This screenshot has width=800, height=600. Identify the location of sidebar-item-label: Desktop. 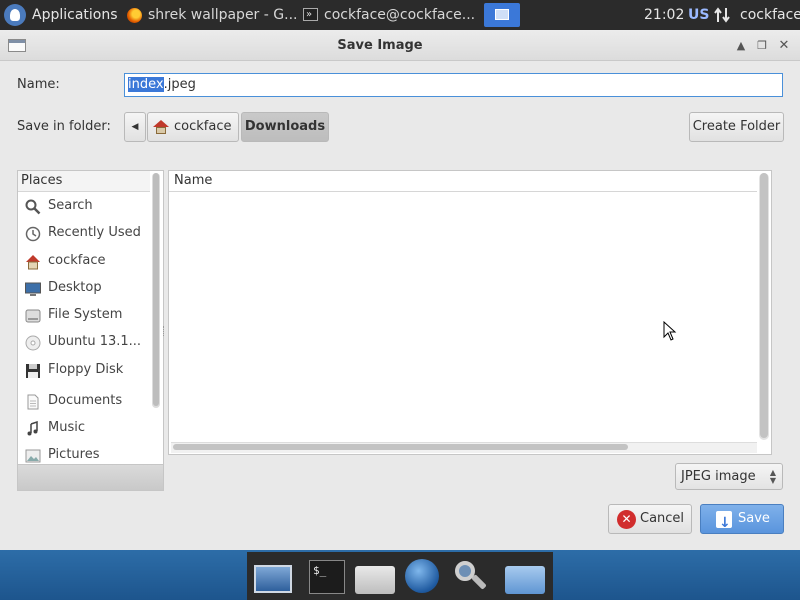
(75, 287).